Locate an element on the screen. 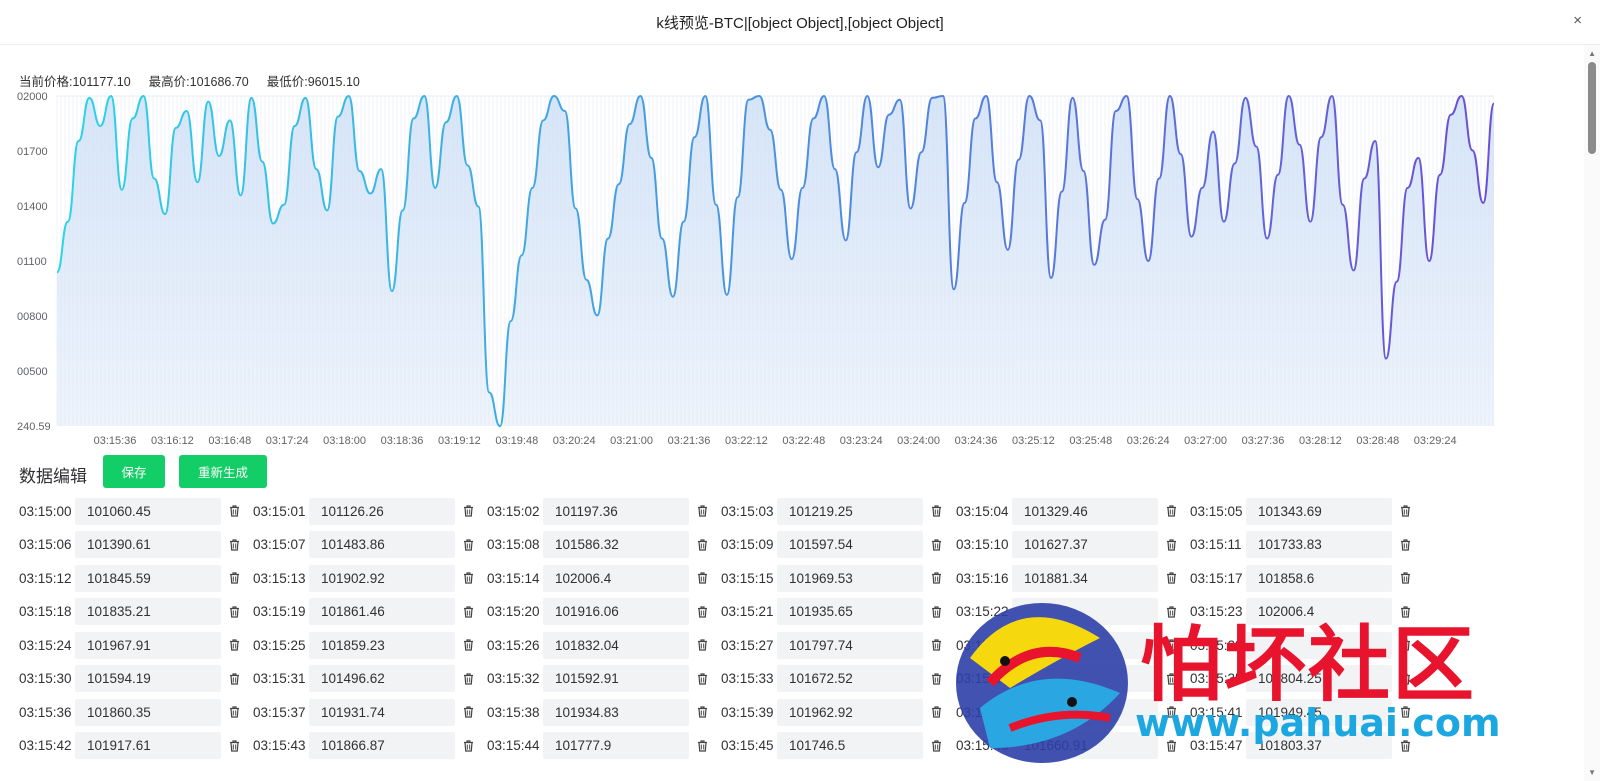  time-label: 03:15:03 is located at coordinates (747, 511).